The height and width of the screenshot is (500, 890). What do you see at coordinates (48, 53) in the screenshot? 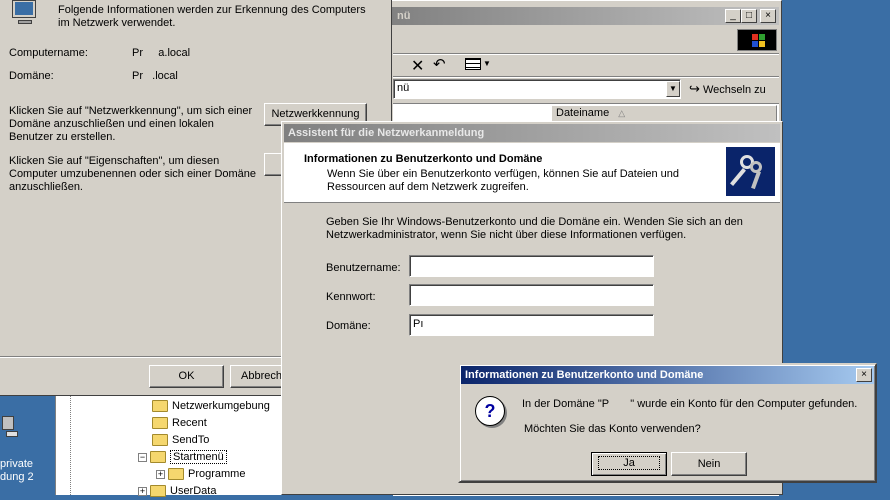
I see `computer-name-label: Computername:` at bounding box center [48, 53].